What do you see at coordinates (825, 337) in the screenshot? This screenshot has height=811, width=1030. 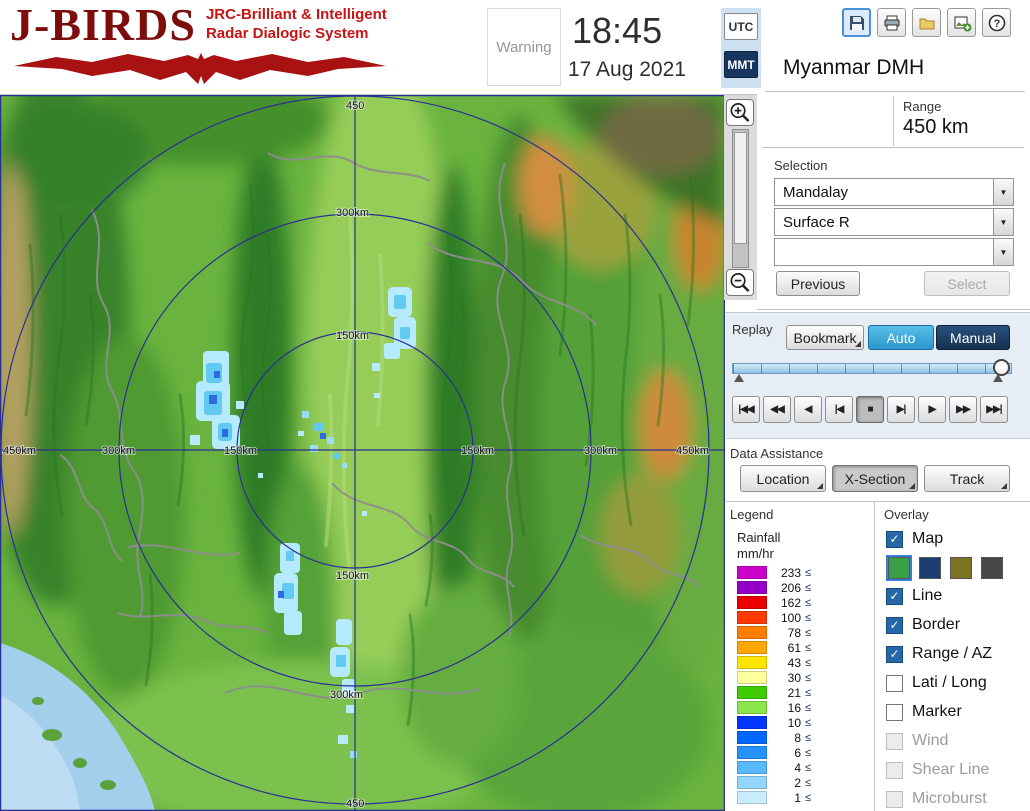 I see `bookmark-button: Bookmark` at bounding box center [825, 337].